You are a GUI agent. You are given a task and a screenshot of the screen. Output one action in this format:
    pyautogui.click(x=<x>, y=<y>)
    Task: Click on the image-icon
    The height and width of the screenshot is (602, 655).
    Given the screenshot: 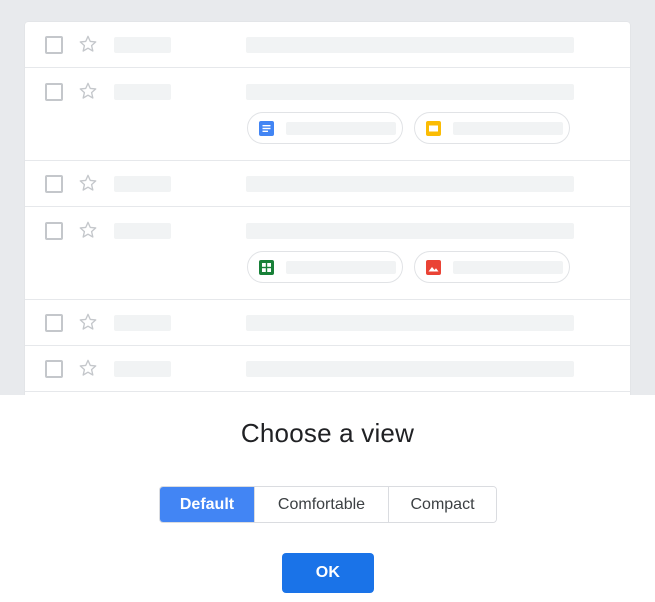 What is the action you would take?
    pyautogui.click(x=433, y=267)
    